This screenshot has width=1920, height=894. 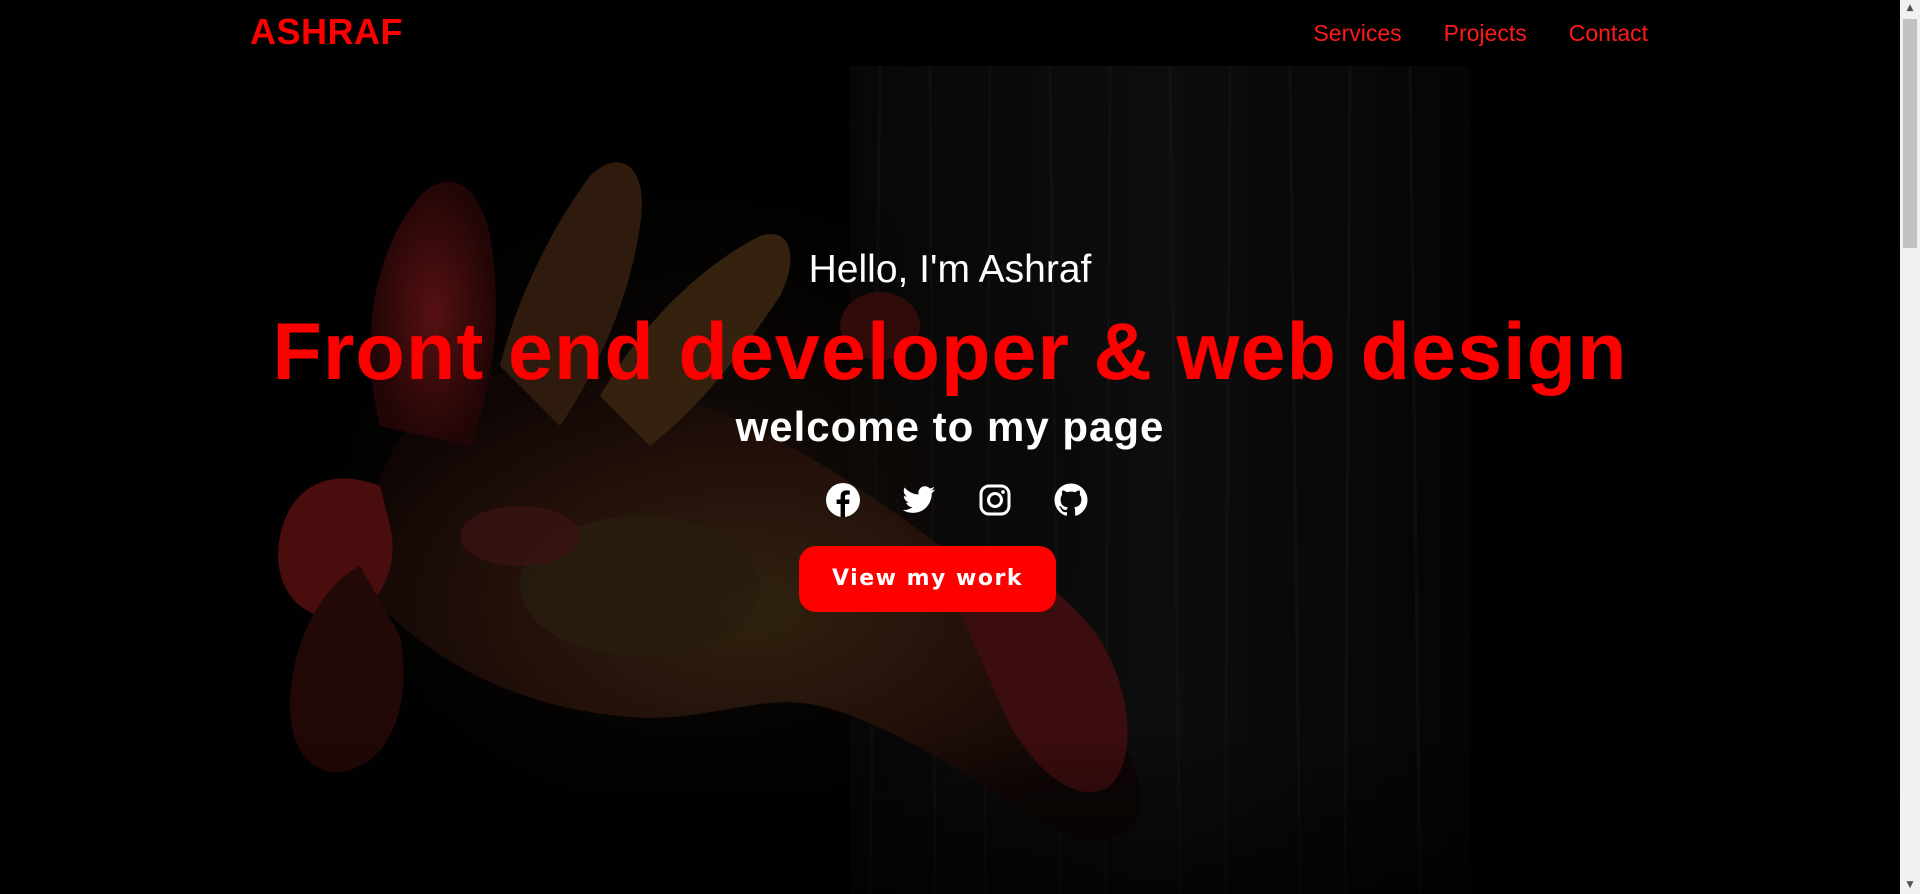 I want to click on github-icon, so click(x=1071, y=500).